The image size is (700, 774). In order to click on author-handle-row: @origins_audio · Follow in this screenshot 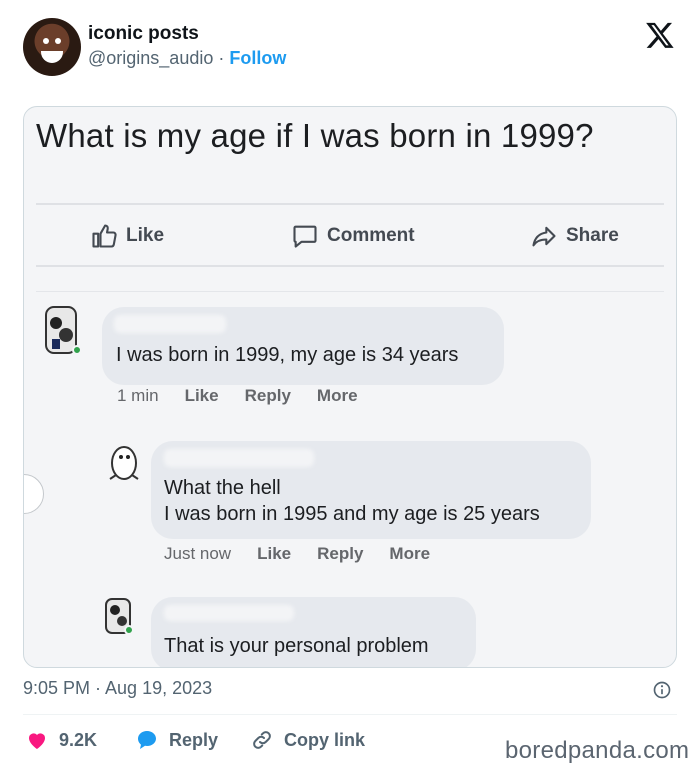, I will do `click(187, 58)`.